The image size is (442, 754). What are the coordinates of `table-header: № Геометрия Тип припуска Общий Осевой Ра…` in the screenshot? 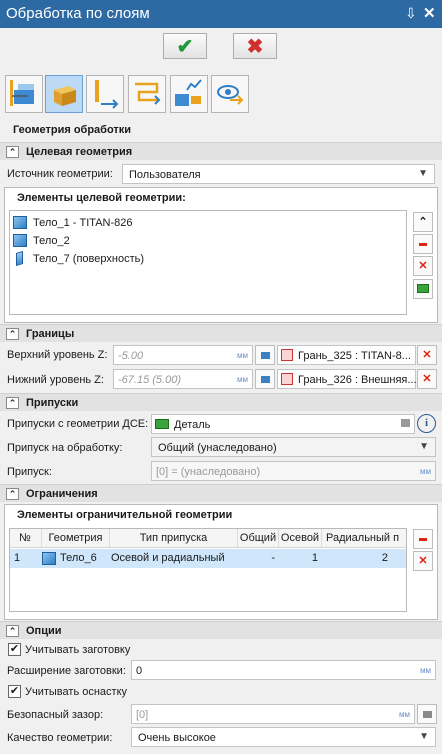 It's located at (208, 538).